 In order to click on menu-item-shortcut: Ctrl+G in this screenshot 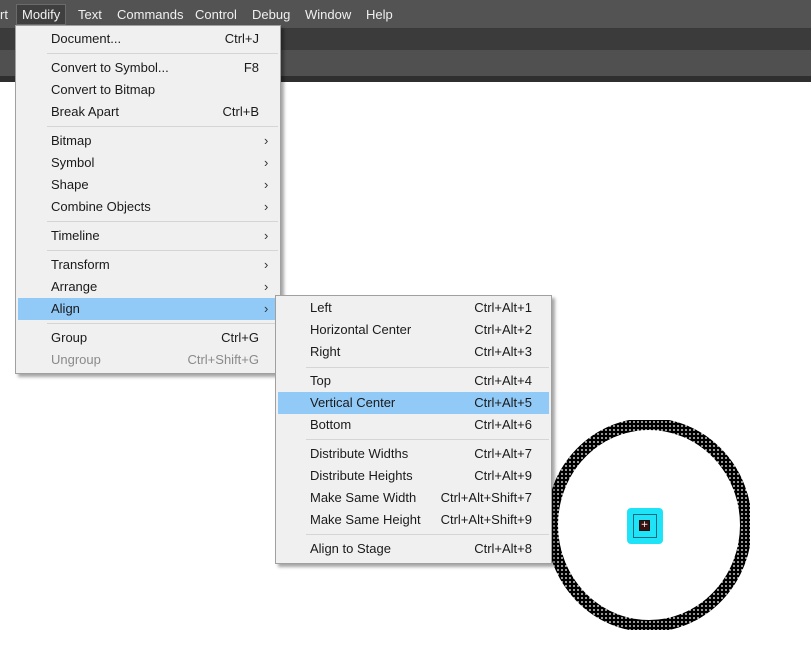, I will do `click(240, 337)`.